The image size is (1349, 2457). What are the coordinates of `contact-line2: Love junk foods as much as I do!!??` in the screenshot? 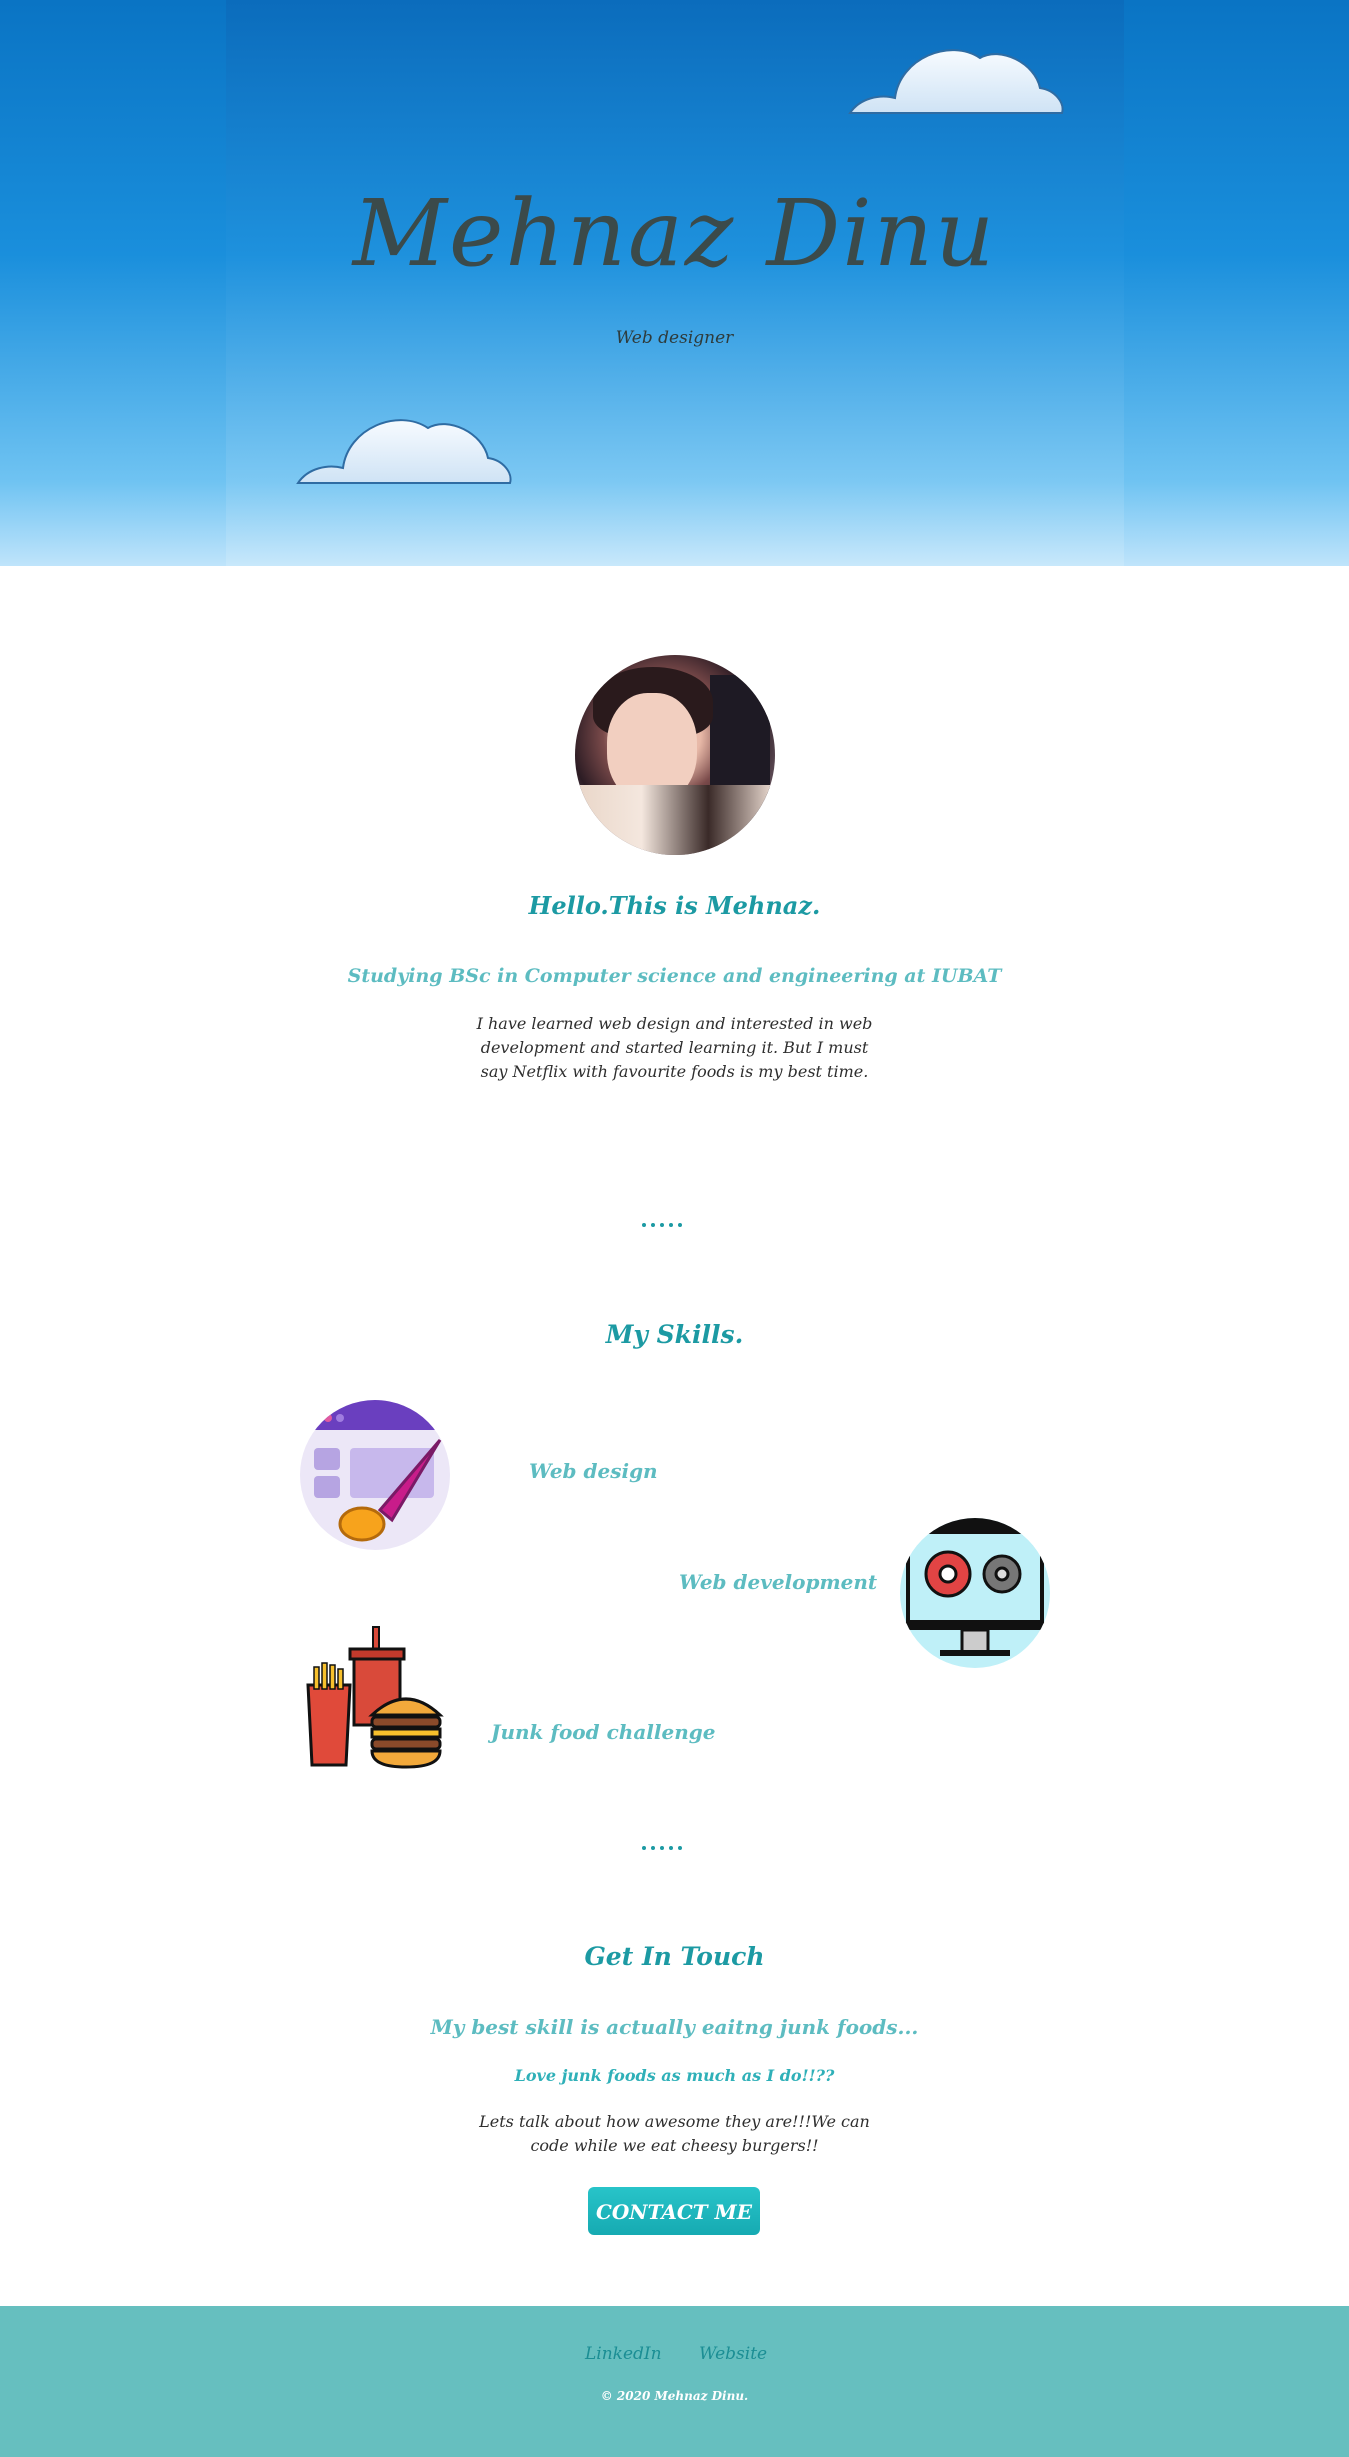 It's located at (674, 2075).